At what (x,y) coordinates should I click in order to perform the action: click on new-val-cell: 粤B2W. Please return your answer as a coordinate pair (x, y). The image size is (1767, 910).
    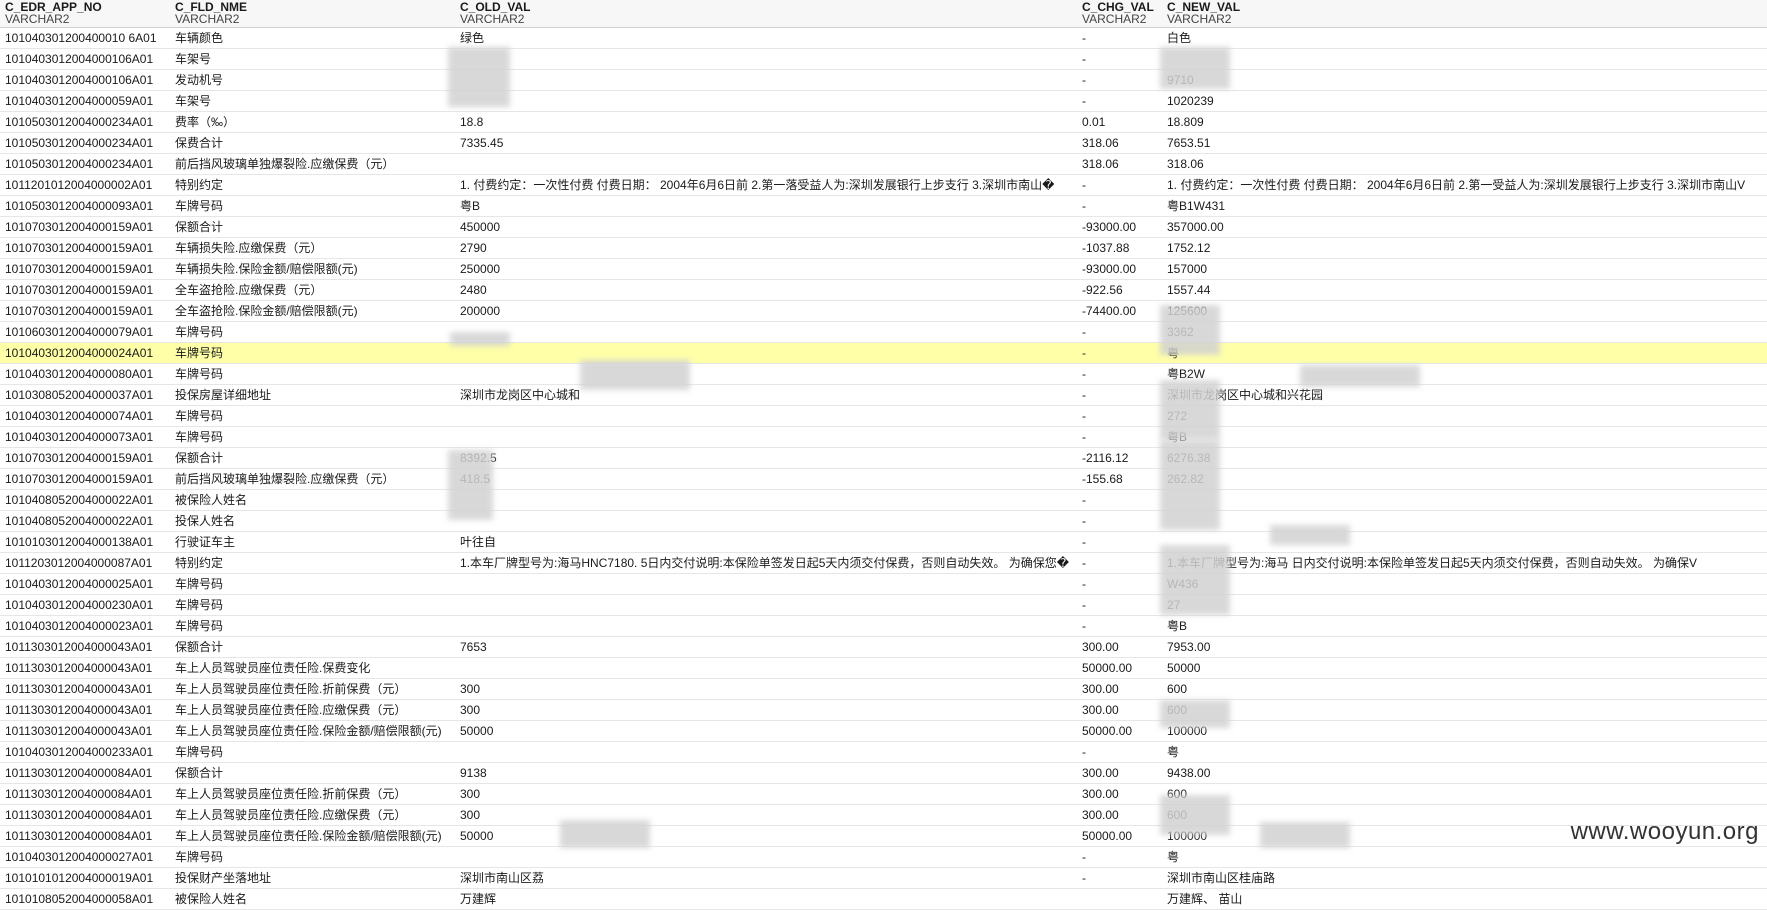
    Looking at the image, I should click on (1464, 374).